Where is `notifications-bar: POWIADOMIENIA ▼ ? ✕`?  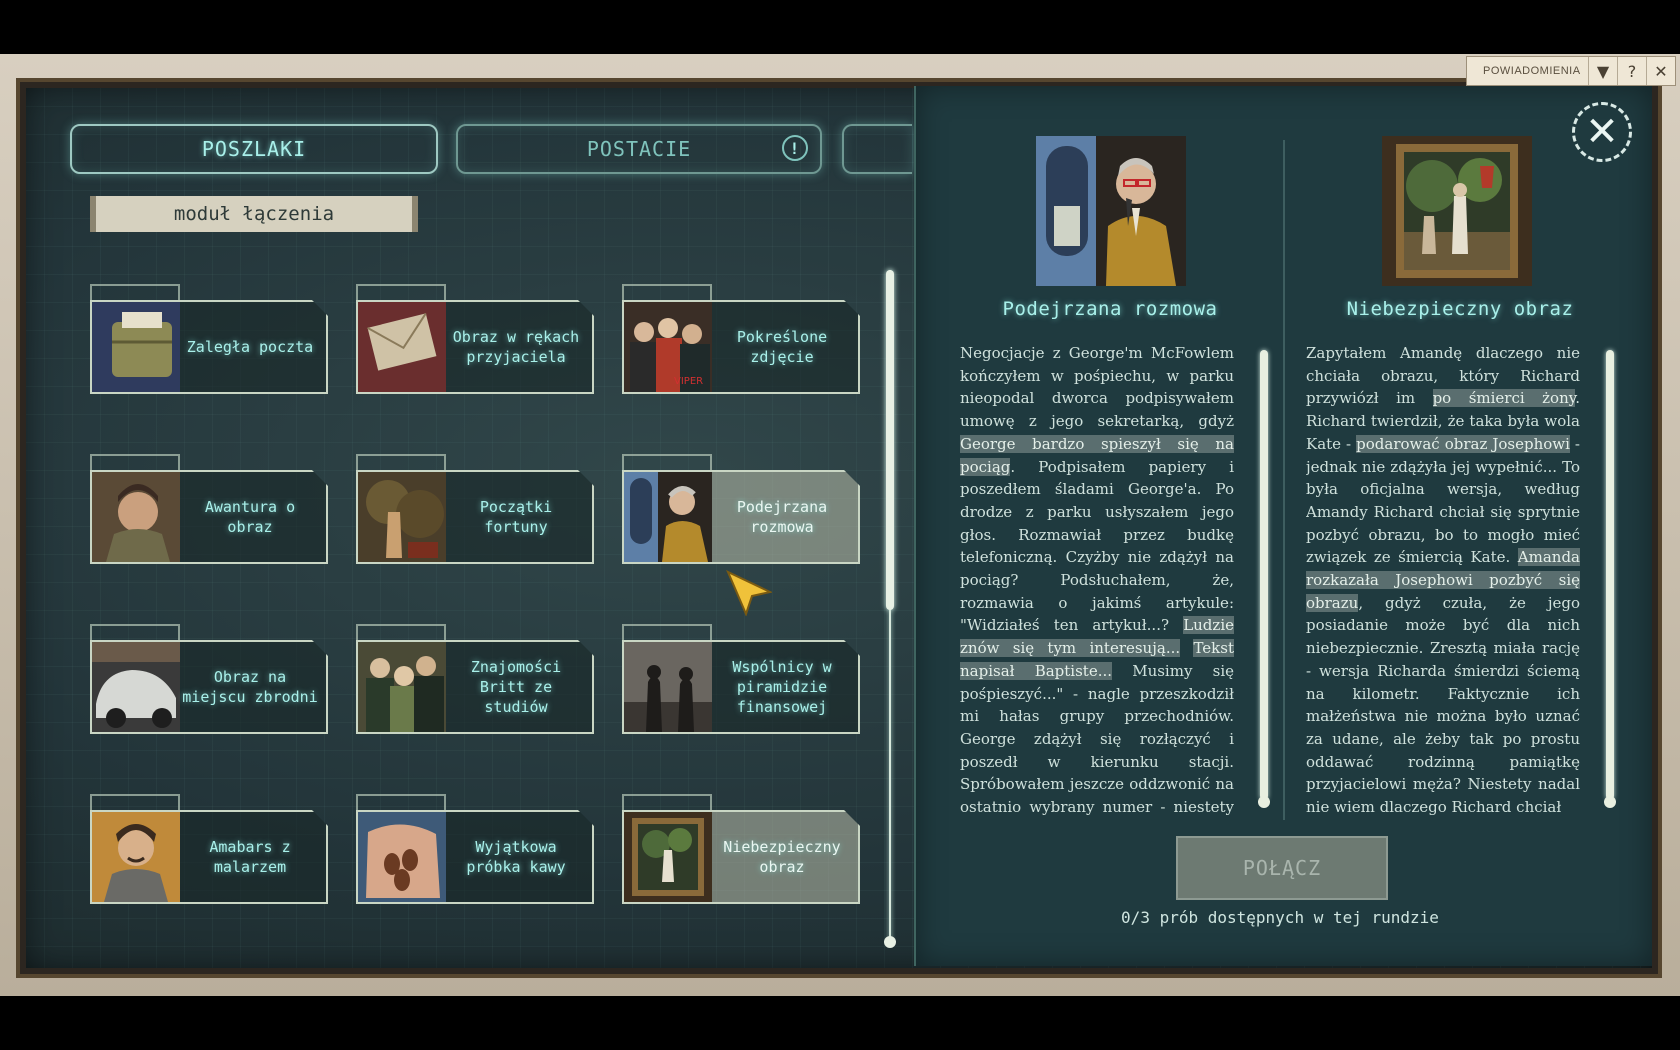 notifications-bar: POWIADOMIENIA ▼ ? ✕ is located at coordinates (1571, 71).